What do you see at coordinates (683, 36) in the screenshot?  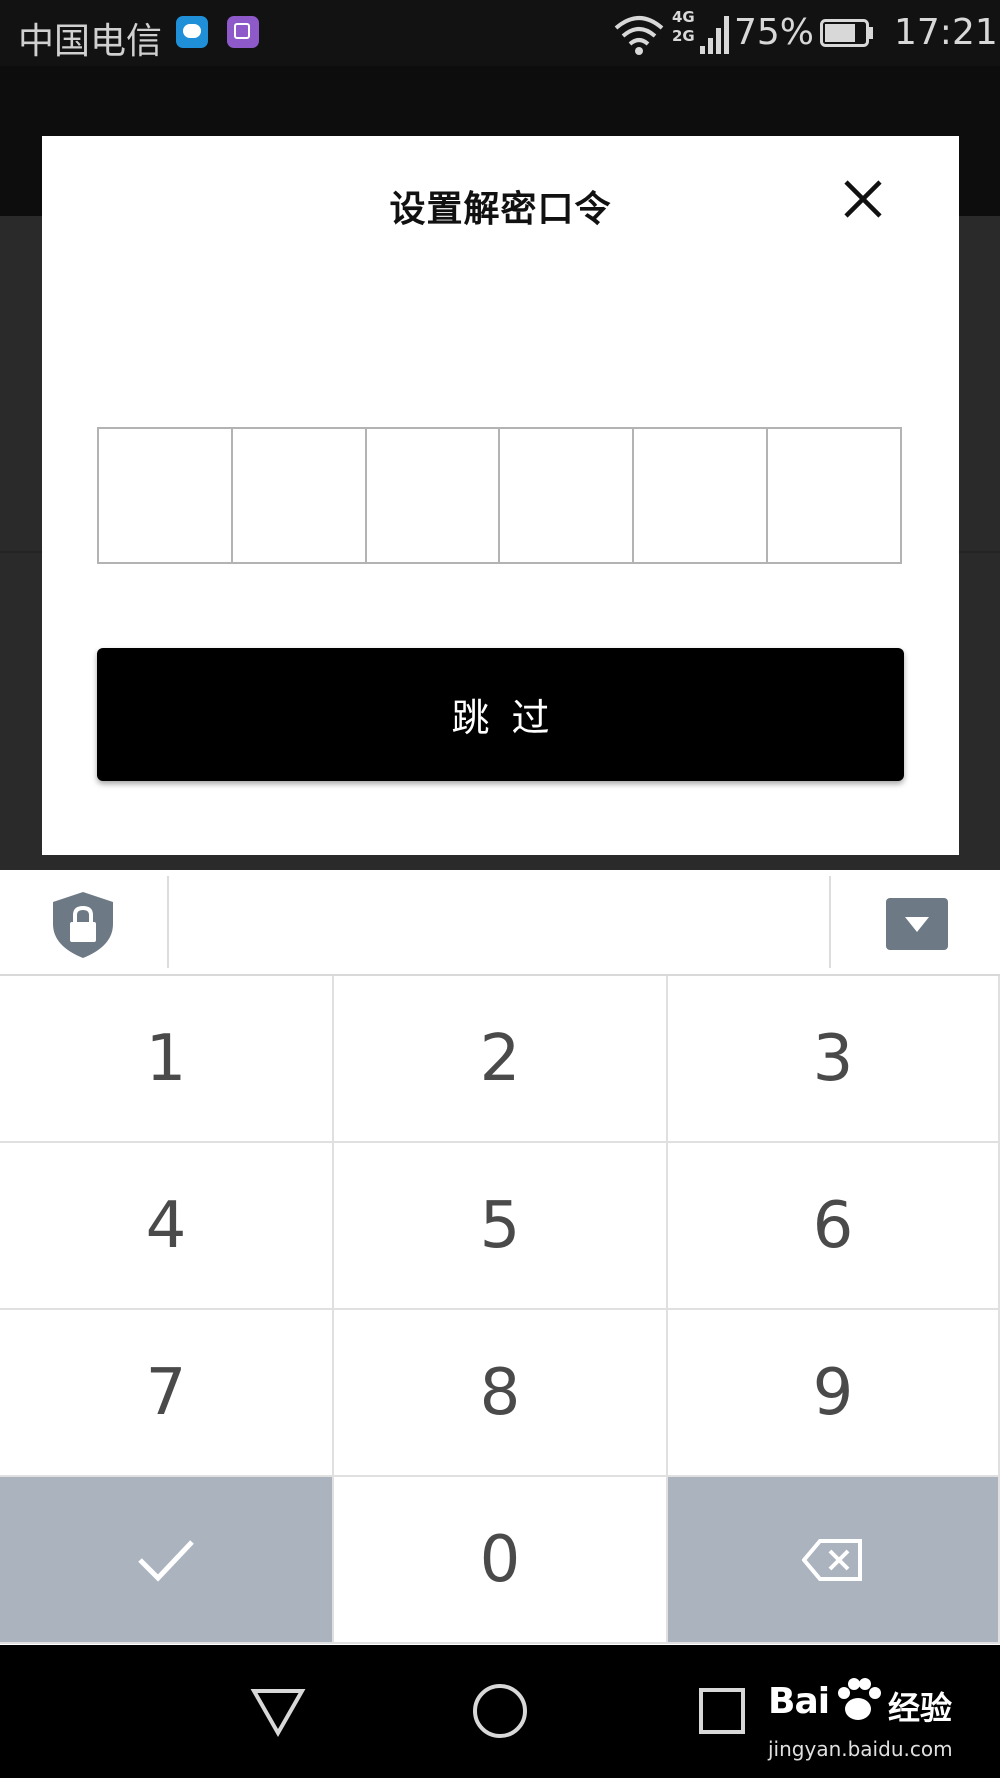 I see `network-2g-label: 2G` at bounding box center [683, 36].